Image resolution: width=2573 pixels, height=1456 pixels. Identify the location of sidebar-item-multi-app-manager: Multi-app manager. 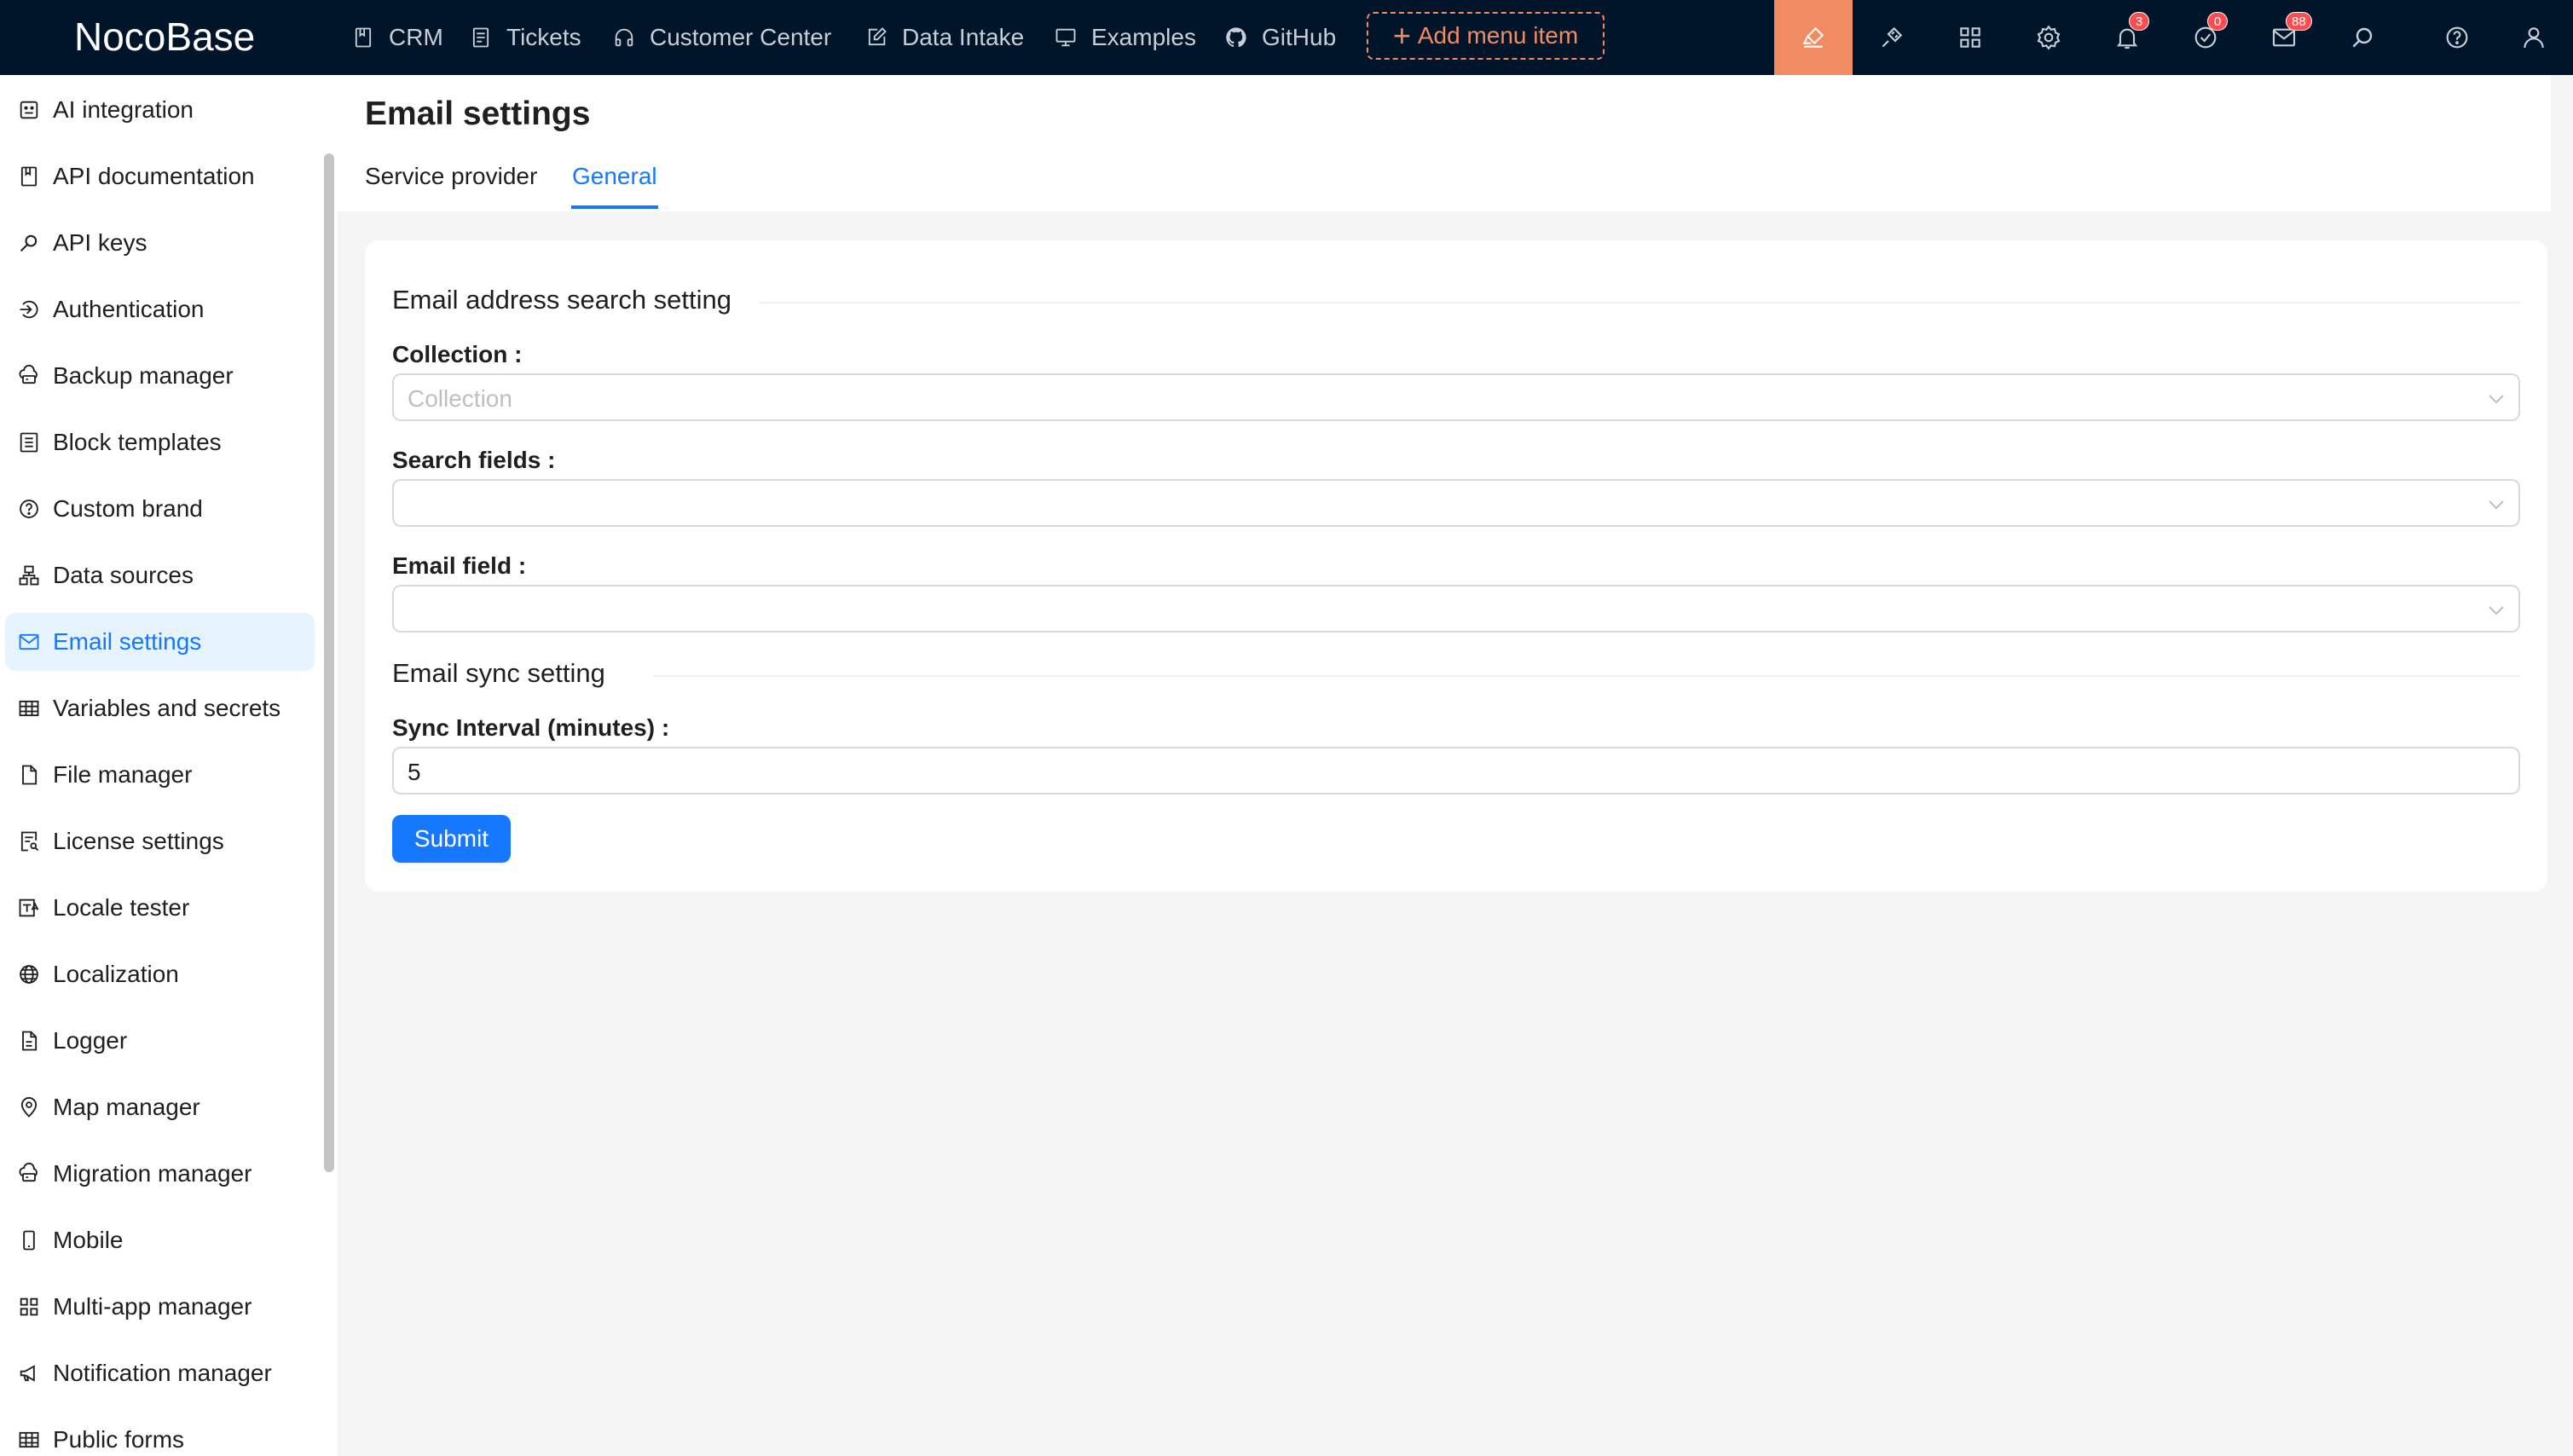
(160, 1307).